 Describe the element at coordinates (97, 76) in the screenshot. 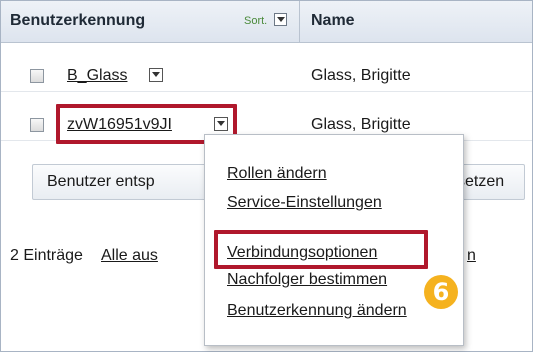

I see `user-id-link: B_Glass` at that location.